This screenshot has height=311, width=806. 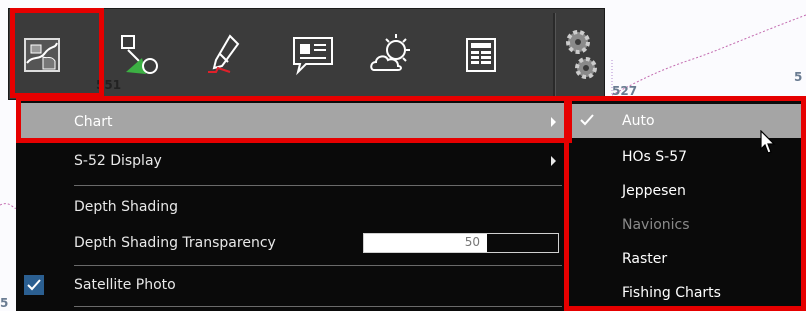 What do you see at coordinates (769, 144) in the screenshot?
I see `mouse-cursor-icon` at bounding box center [769, 144].